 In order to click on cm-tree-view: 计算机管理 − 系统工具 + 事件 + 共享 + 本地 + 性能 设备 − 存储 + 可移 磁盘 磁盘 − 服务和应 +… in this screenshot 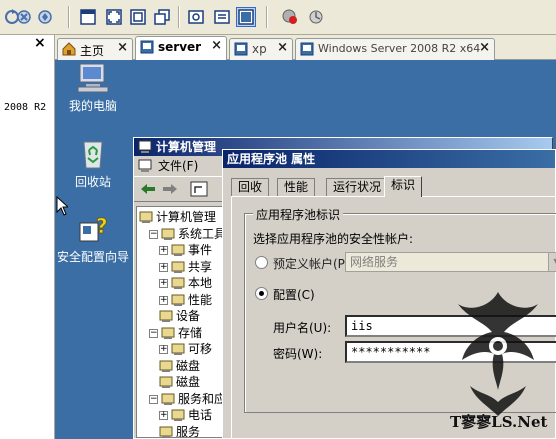, I will do `click(182, 322)`.